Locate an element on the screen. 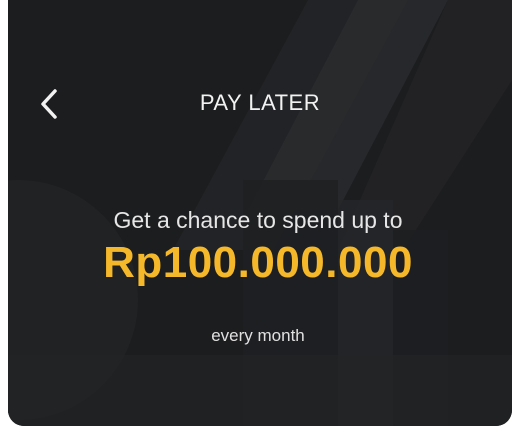 This screenshot has width=516, height=430. page-title: PAY LATER is located at coordinates (260, 102).